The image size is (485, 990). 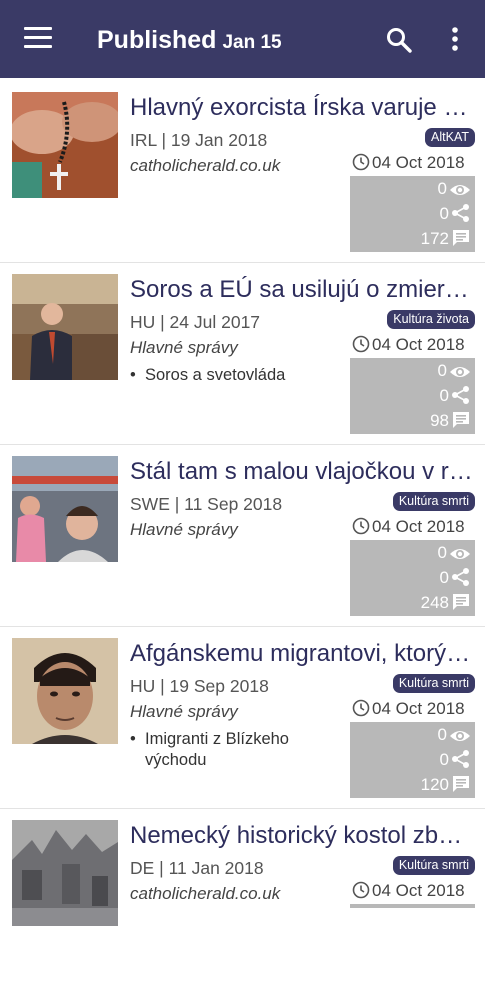 I want to click on article-headline: Nemecký historický kostol zbúrali, so click(x=302, y=836).